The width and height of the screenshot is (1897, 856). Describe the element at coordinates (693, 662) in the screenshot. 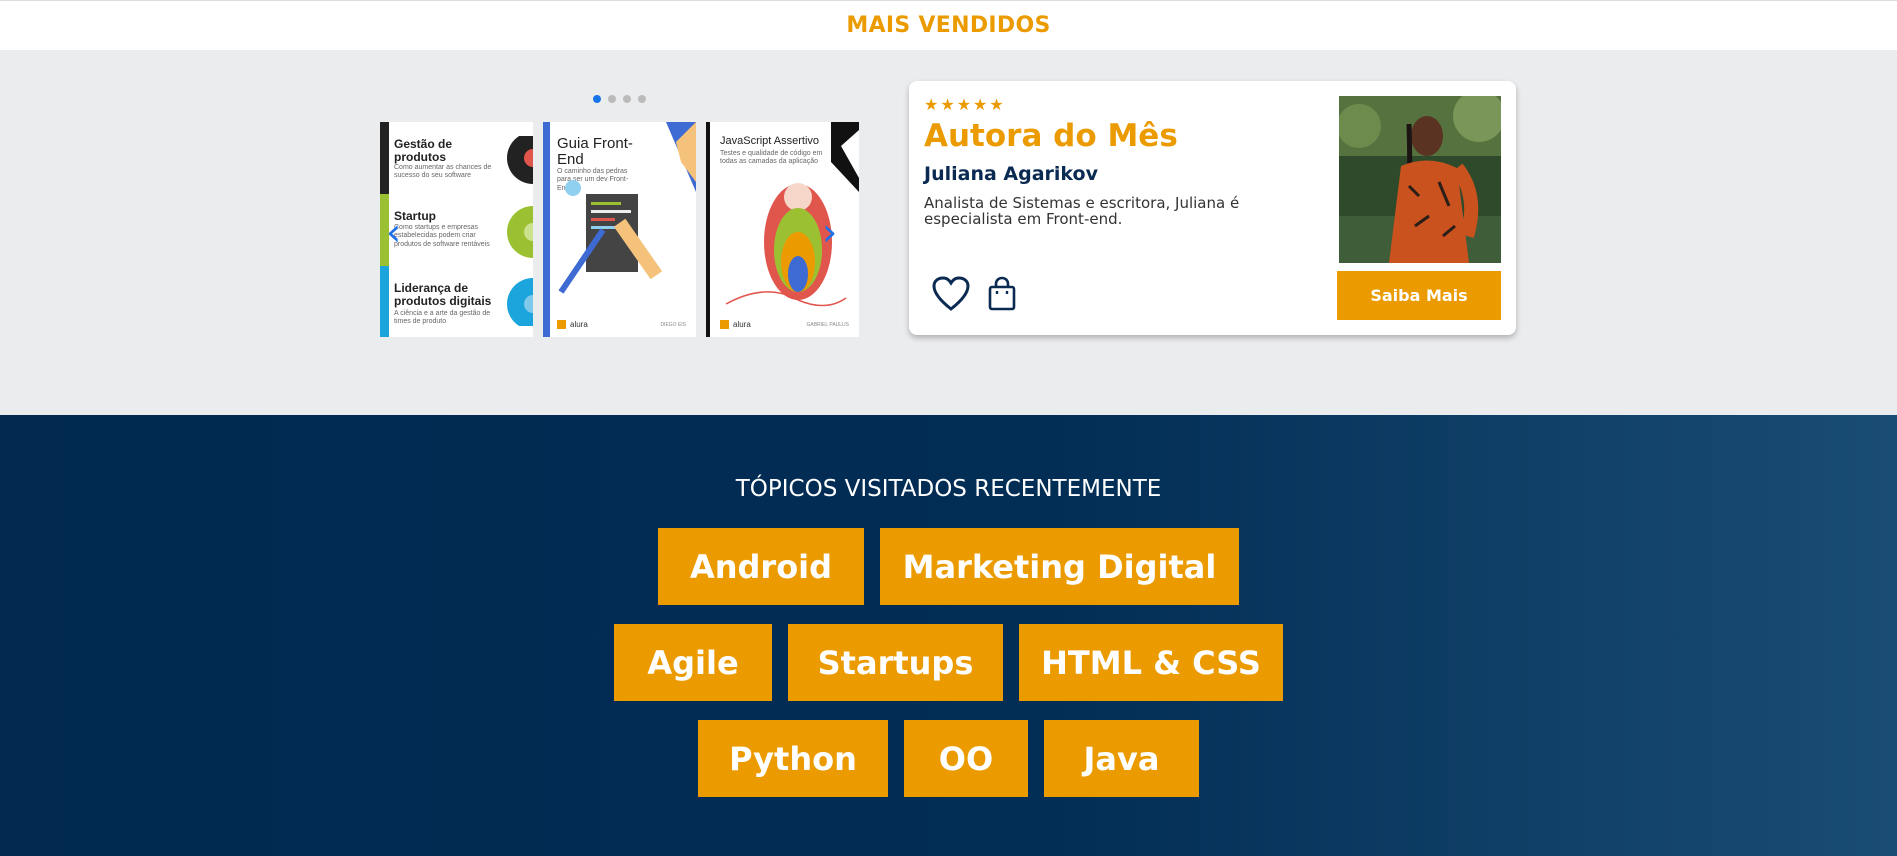

I see `topic-tag-agile: Agile` at that location.